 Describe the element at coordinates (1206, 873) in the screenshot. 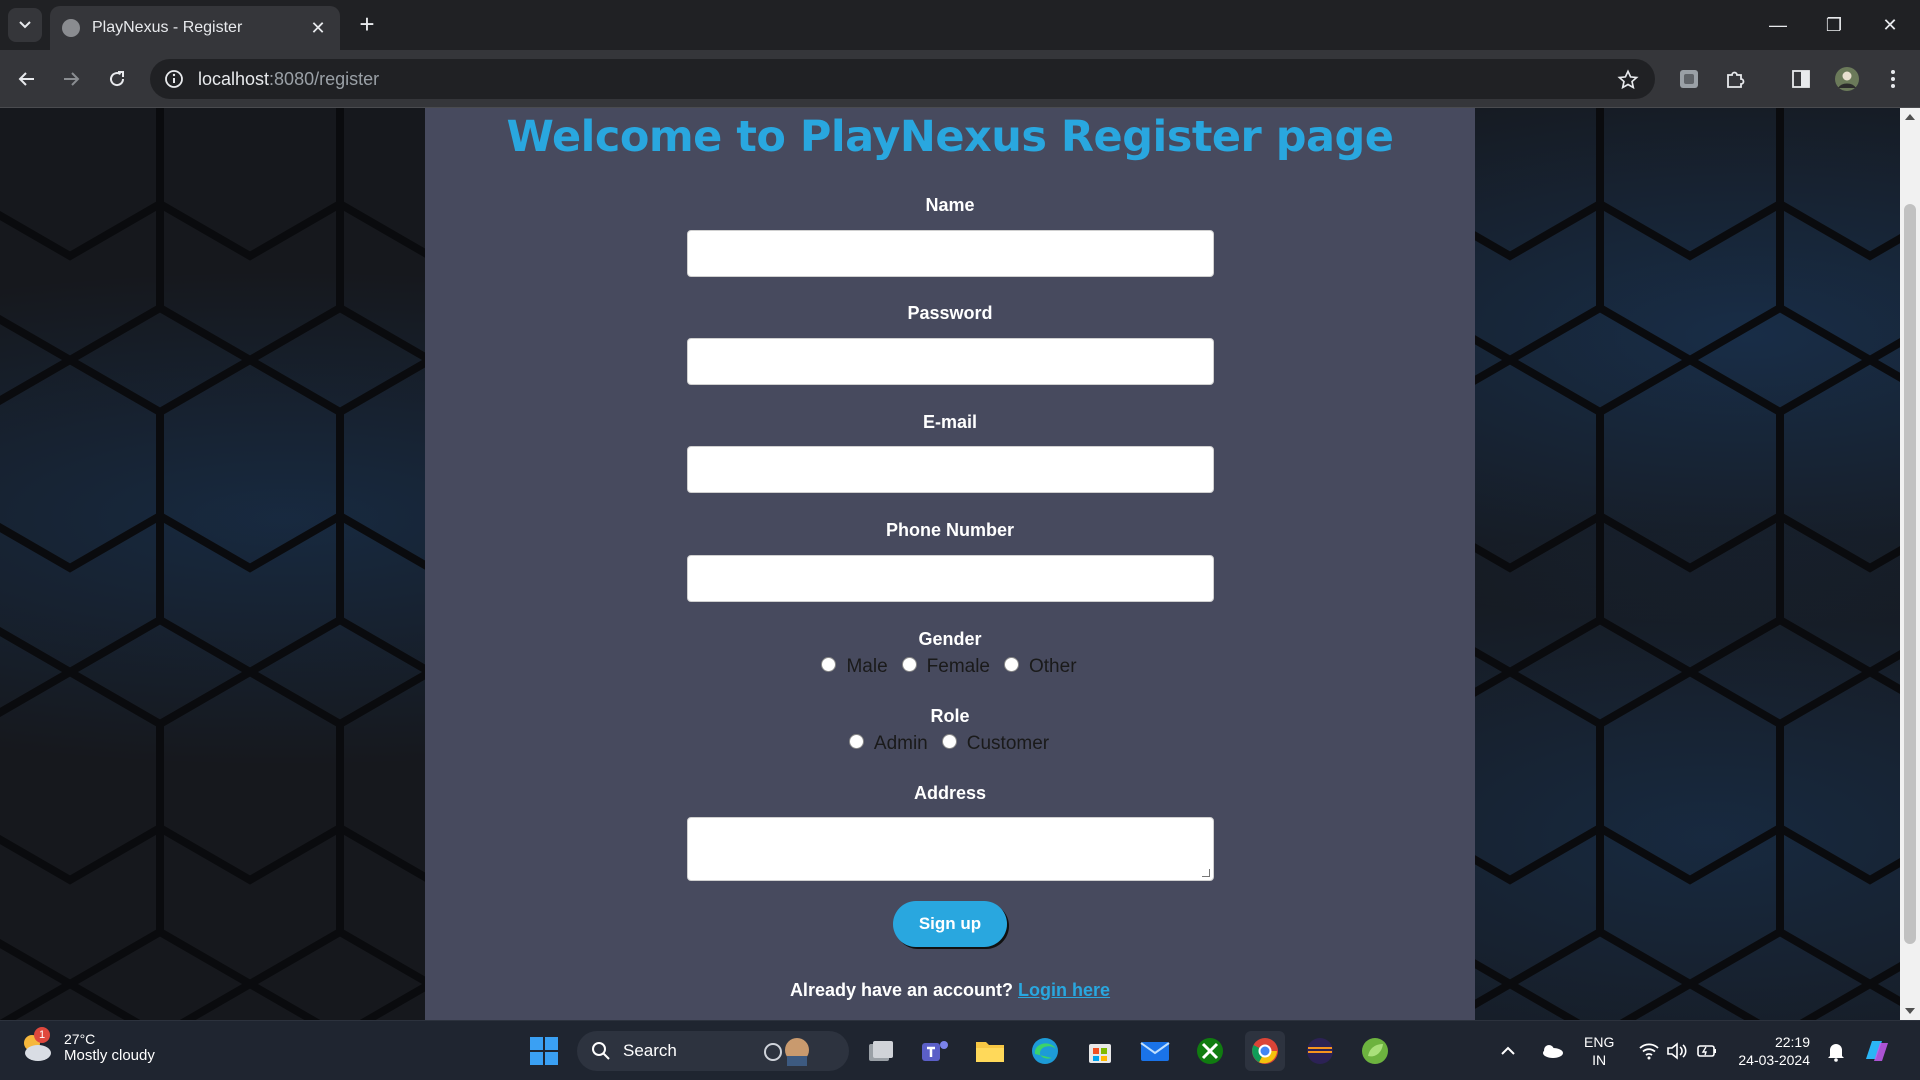

I see `resize-handle-icon` at that location.